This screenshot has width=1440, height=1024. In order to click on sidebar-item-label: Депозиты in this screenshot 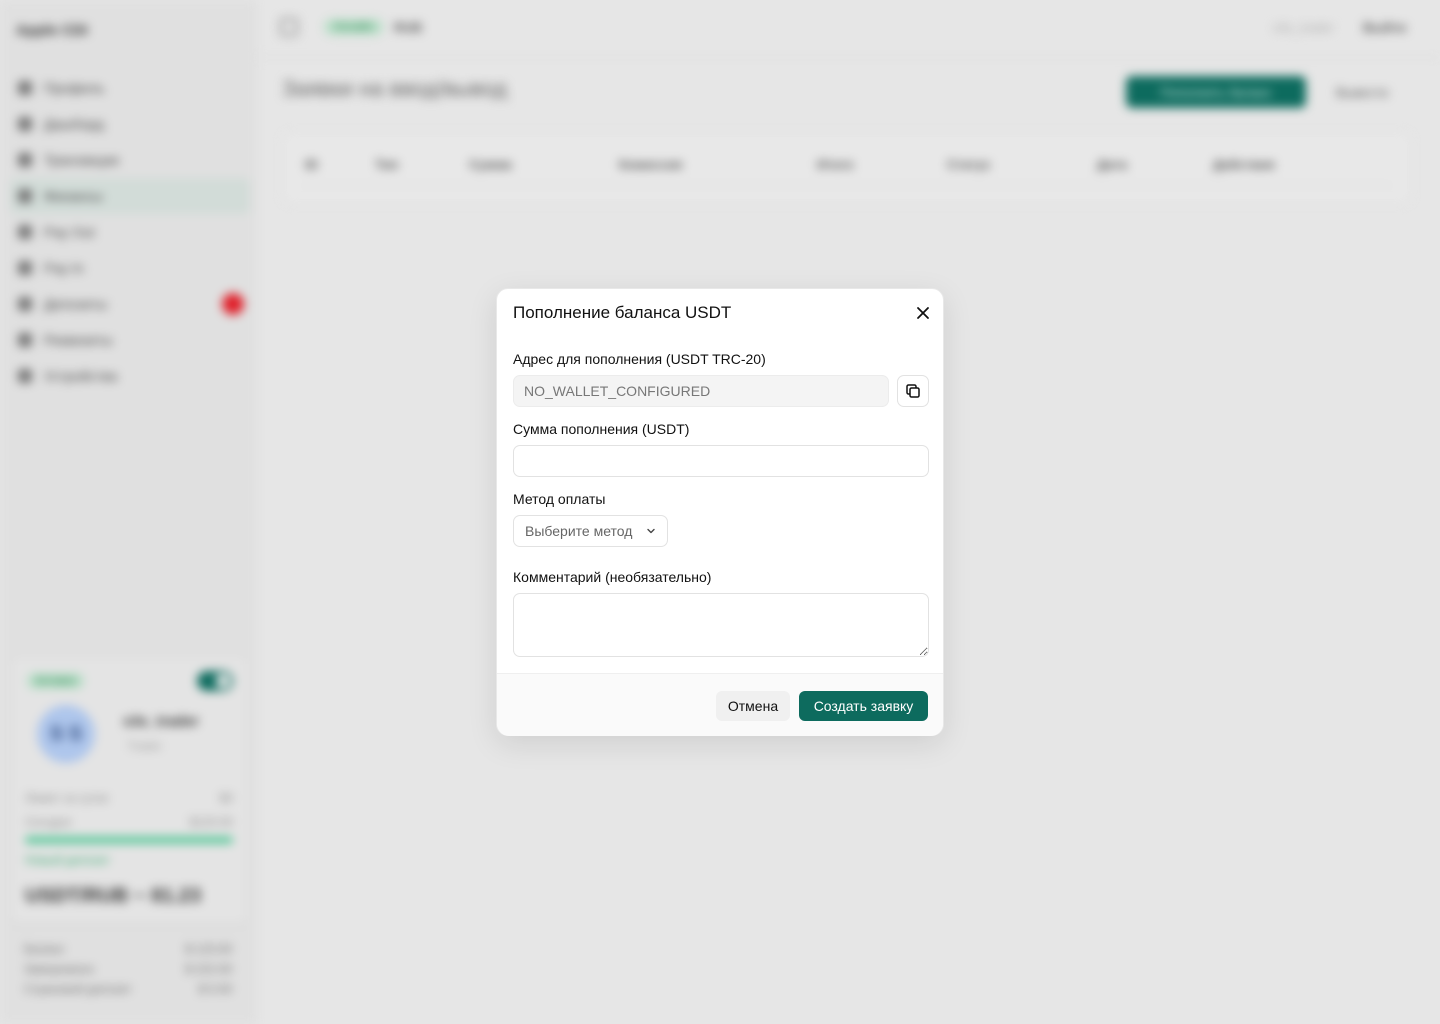, I will do `click(76, 304)`.